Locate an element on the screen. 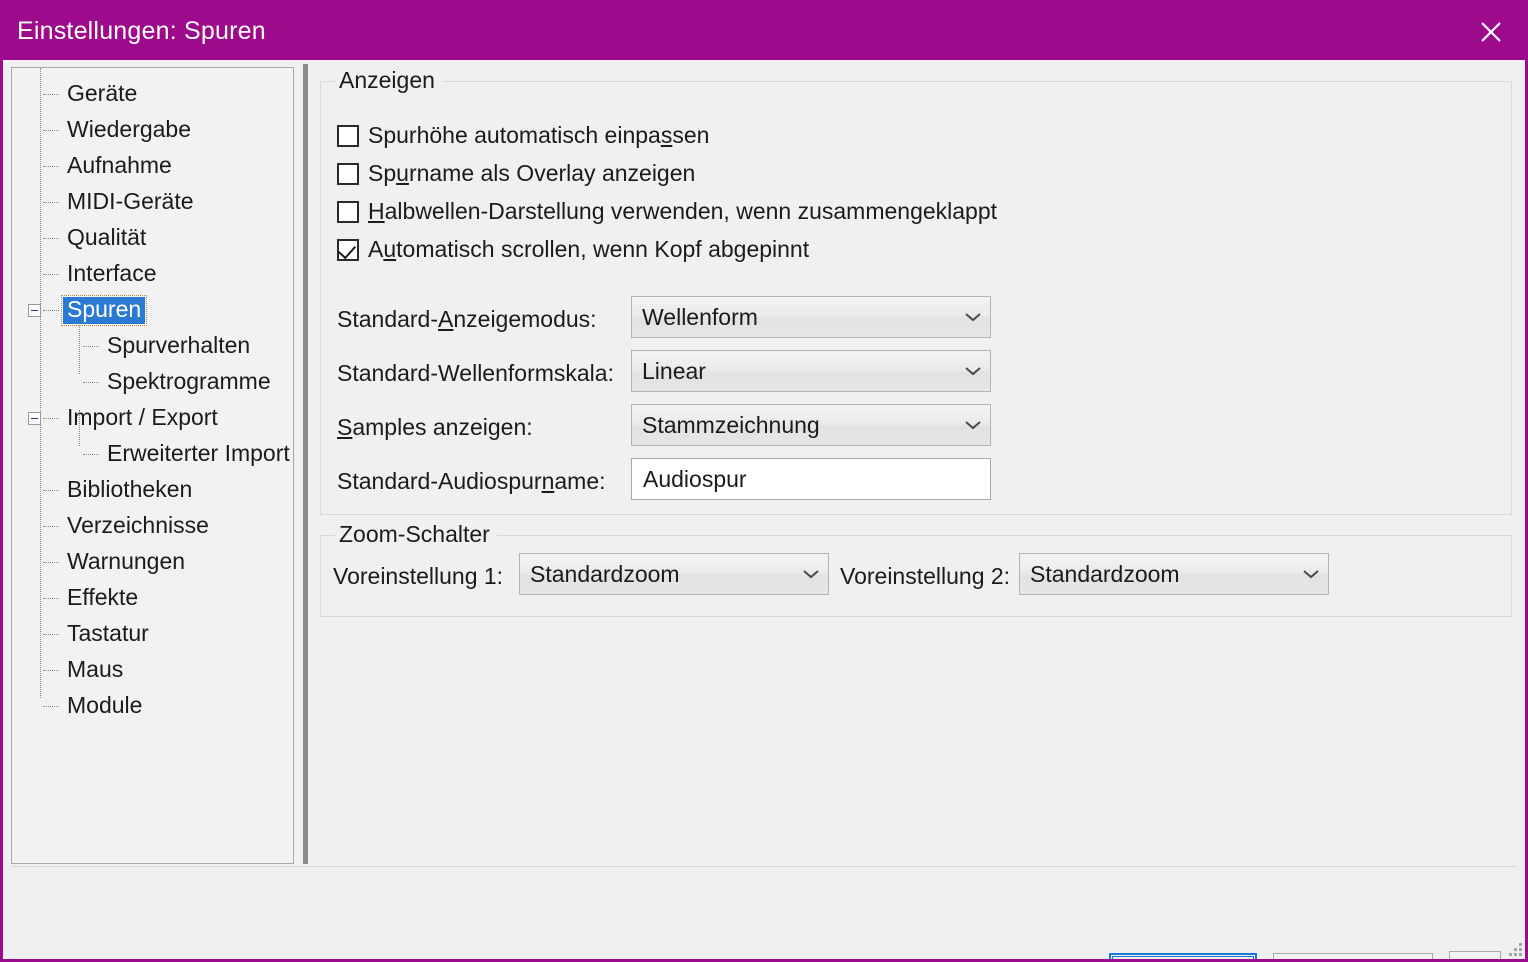 This screenshot has height=962, width=1528. dialog-button-bar: OK Abbrechen ? is located at coordinates (764, 914).